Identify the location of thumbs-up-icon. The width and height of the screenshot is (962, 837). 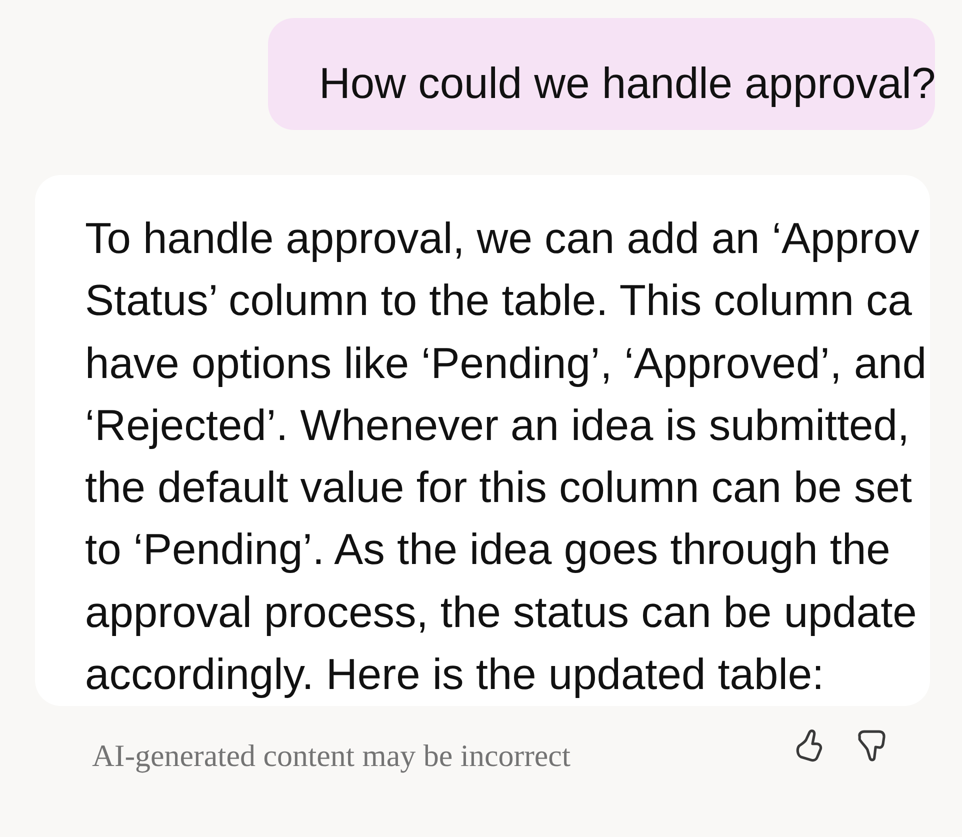
(809, 745).